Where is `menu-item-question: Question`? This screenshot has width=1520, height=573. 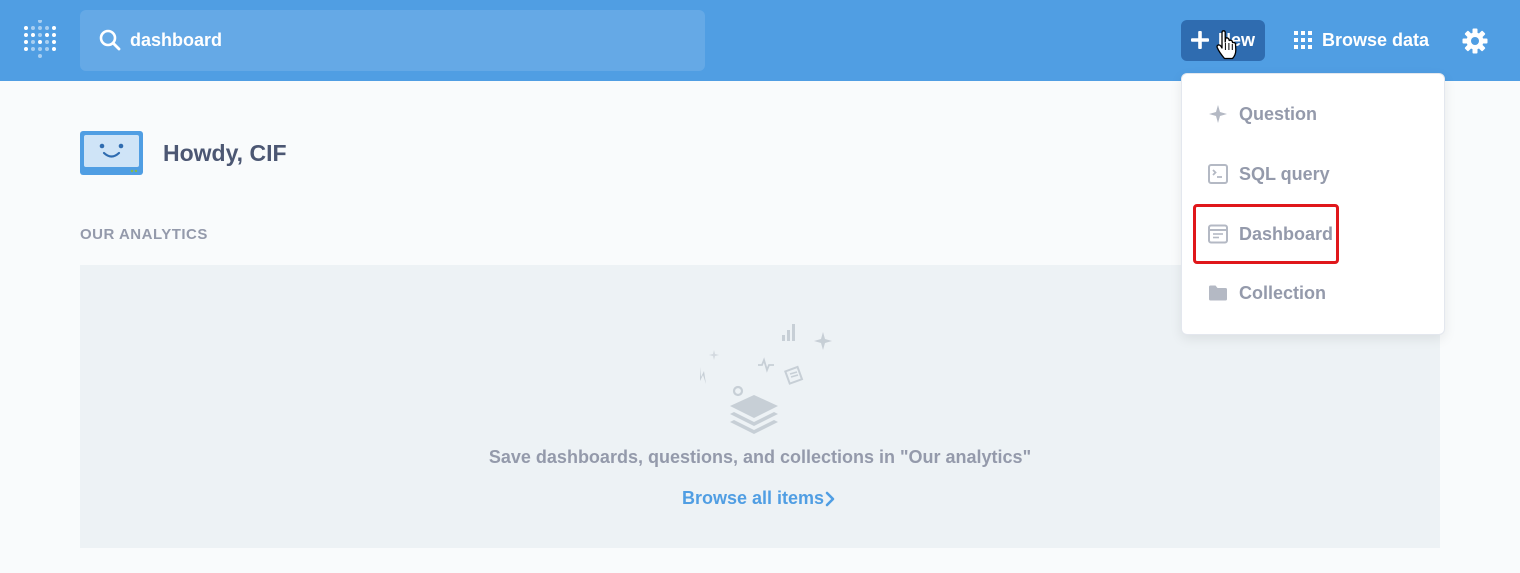 menu-item-question: Question is located at coordinates (1313, 114).